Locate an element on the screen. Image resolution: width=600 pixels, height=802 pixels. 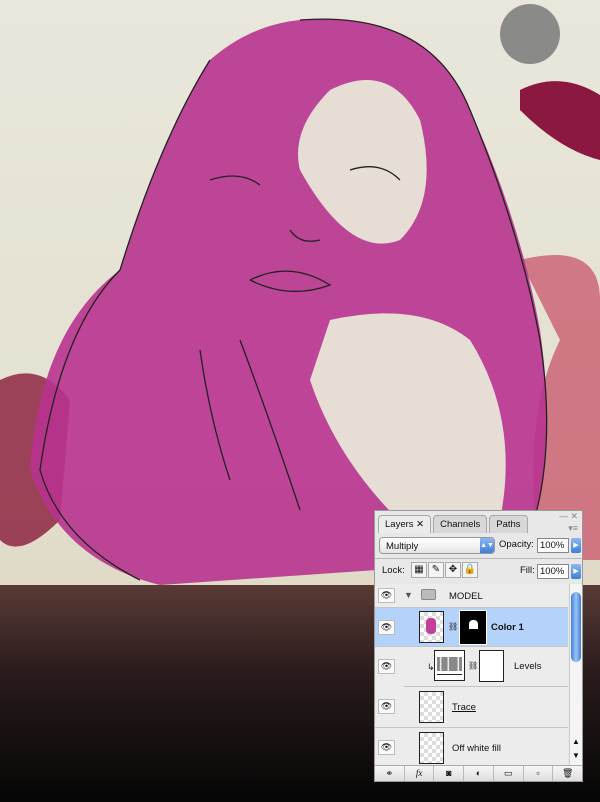
adjustment-layer-icon: ◐ is located at coordinates (479, 773).